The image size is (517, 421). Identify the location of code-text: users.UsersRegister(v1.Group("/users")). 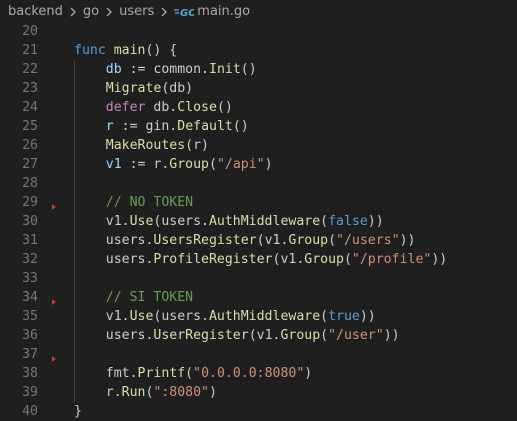
(245, 240).